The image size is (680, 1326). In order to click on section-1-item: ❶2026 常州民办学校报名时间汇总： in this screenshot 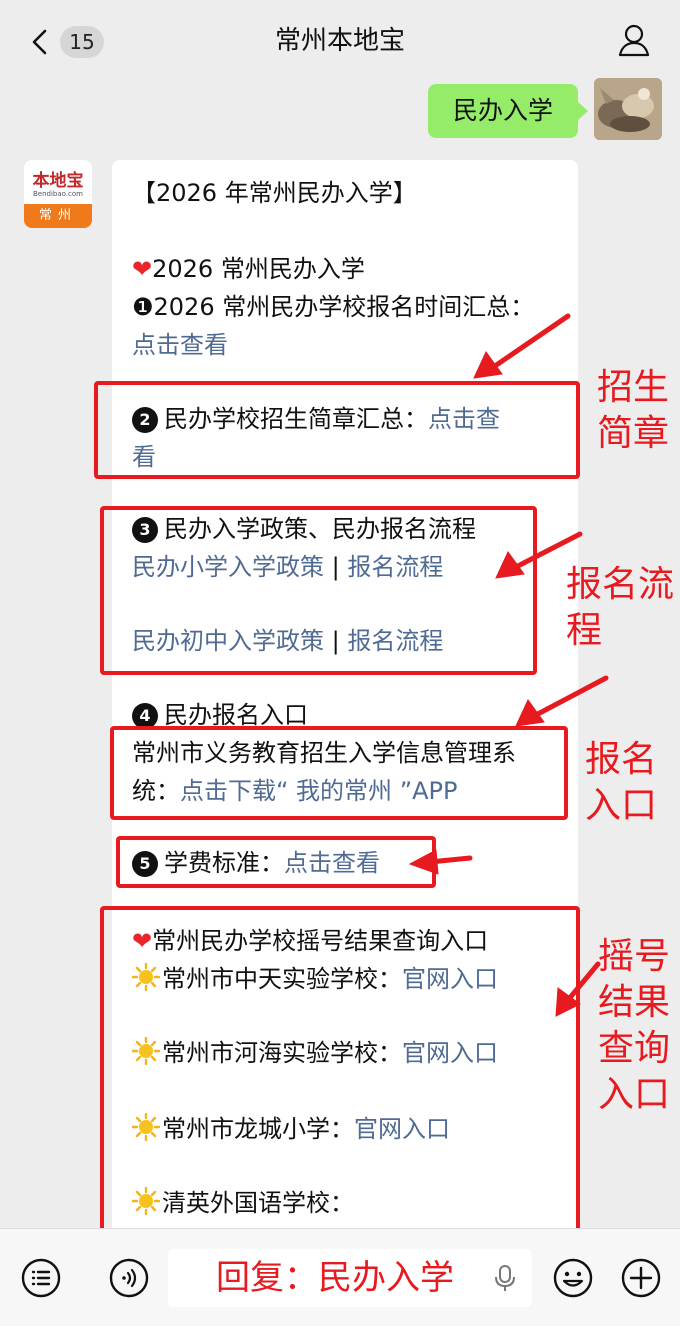, I will do `click(333, 307)`.